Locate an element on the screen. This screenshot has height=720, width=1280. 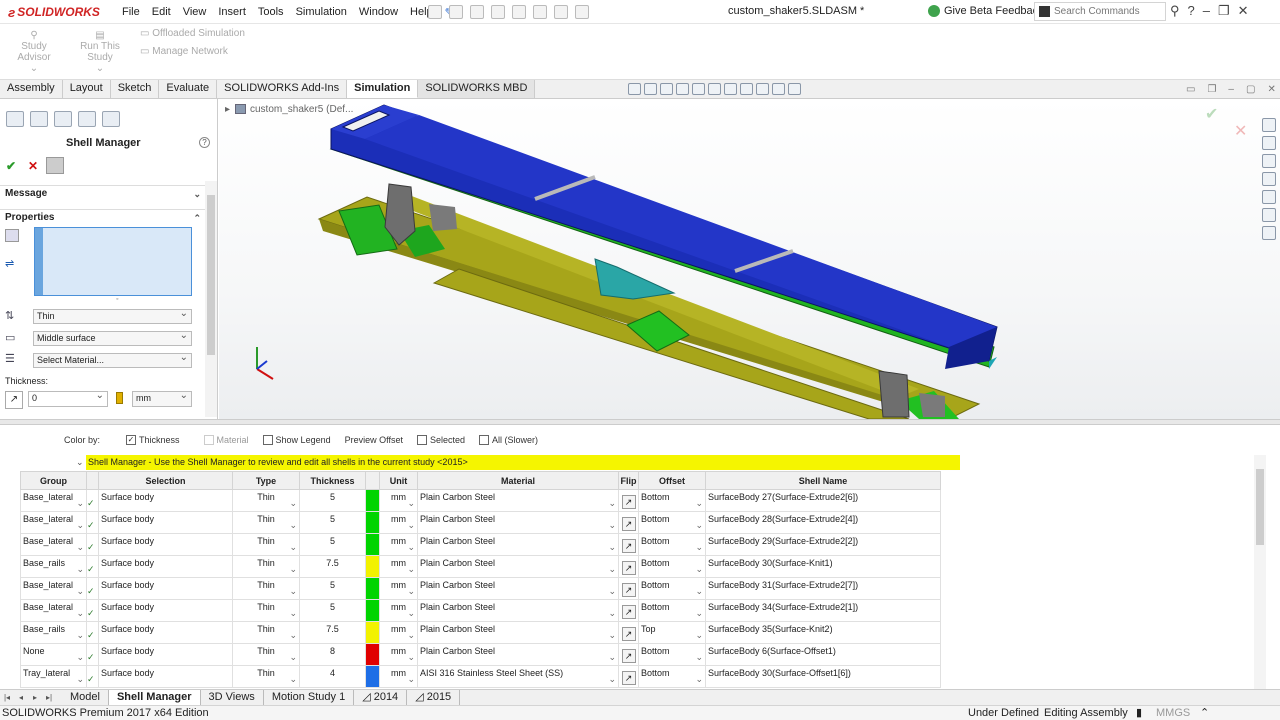
tab-mbd: SOLIDWORKS MBD is located at coordinates (477, 89).